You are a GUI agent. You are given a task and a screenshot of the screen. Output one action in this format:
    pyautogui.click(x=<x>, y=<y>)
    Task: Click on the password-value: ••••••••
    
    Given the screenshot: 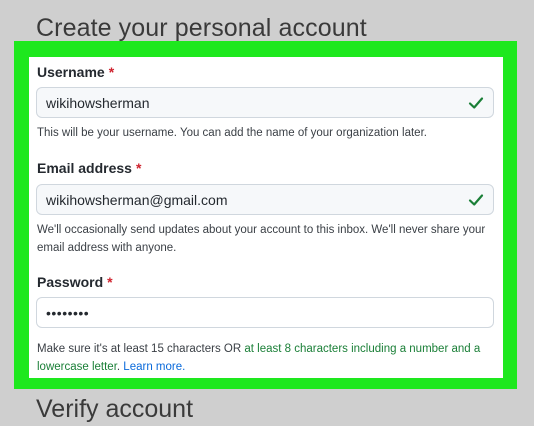 What is the action you would take?
    pyautogui.click(x=68, y=313)
    